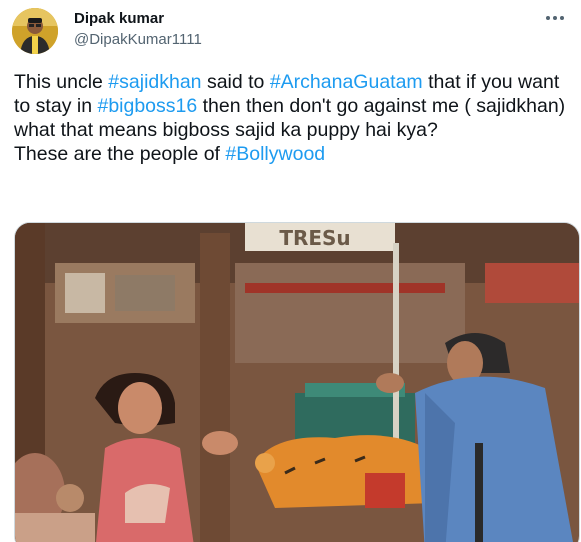 This screenshot has height=542, width=581. What do you see at coordinates (154, 82) in the screenshot?
I see `hashtag-link: #sajidkhan` at bounding box center [154, 82].